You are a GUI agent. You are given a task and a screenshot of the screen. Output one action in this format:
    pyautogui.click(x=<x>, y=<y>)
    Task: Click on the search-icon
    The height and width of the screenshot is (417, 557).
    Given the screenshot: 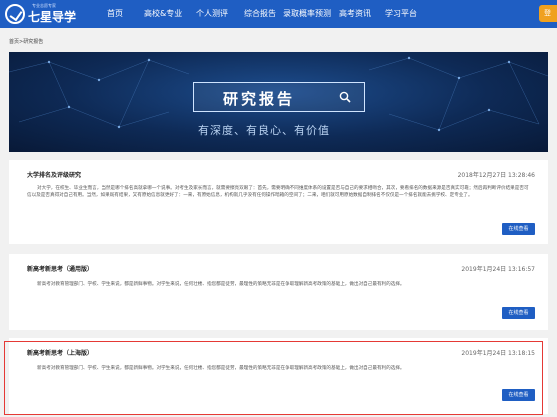 What is the action you would take?
    pyautogui.click(x=345, y=97)
    